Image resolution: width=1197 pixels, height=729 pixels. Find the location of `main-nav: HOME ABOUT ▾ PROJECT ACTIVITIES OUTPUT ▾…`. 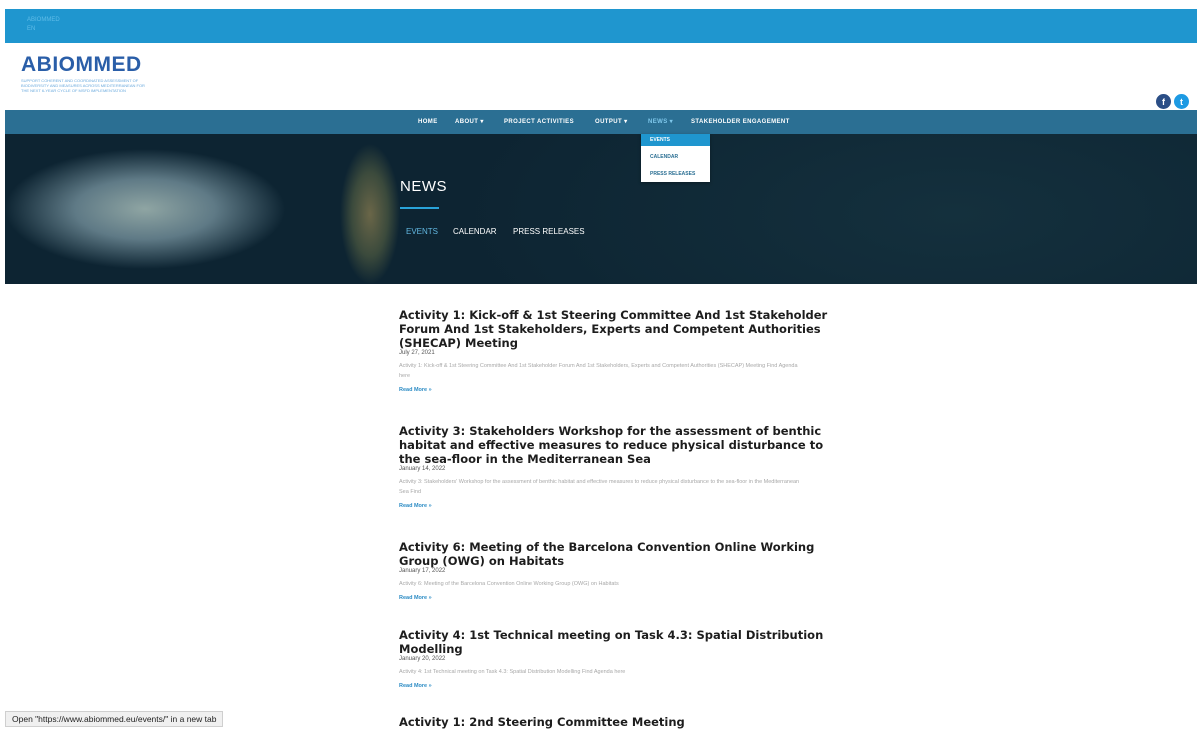

main-nav: HOME ABOUT ▾ PROJECT ACTIVITIES OUTPUT ▾… is located at coordinates (601, 122).